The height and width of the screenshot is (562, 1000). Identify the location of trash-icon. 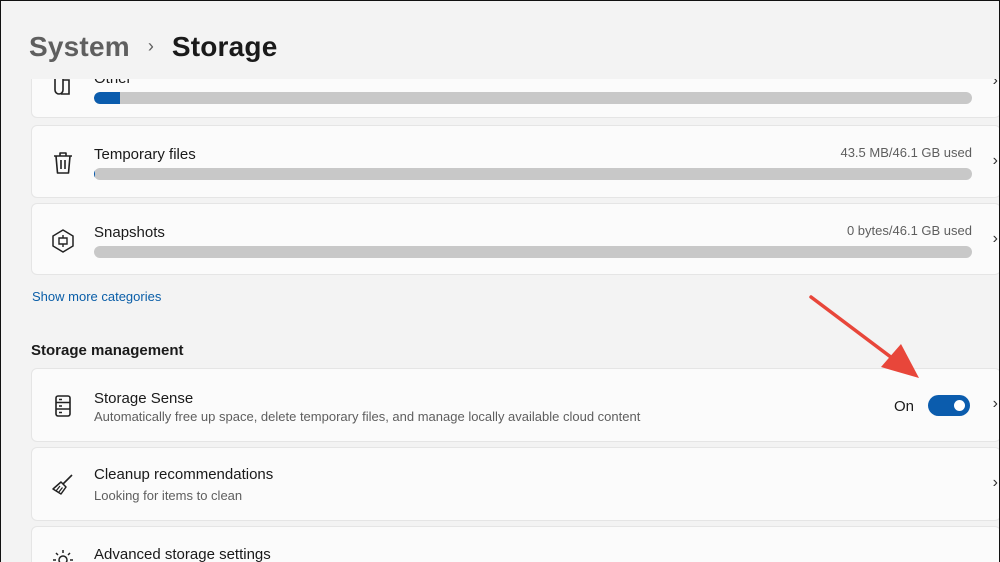
(63, 163).